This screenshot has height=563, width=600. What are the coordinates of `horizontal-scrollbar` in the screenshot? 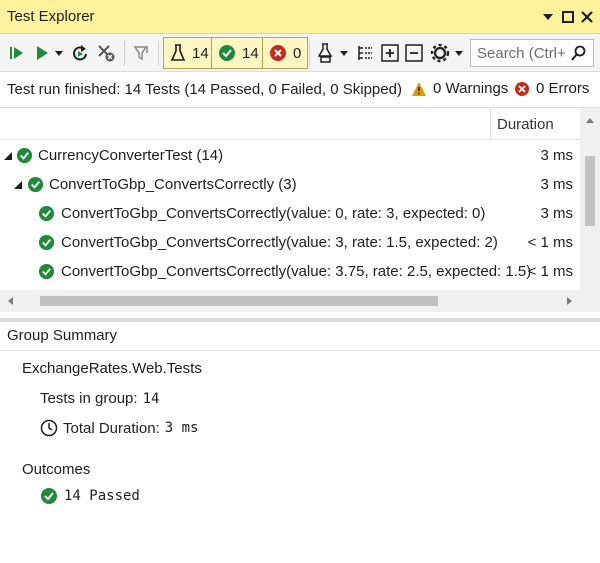 It's located at (290, 301).